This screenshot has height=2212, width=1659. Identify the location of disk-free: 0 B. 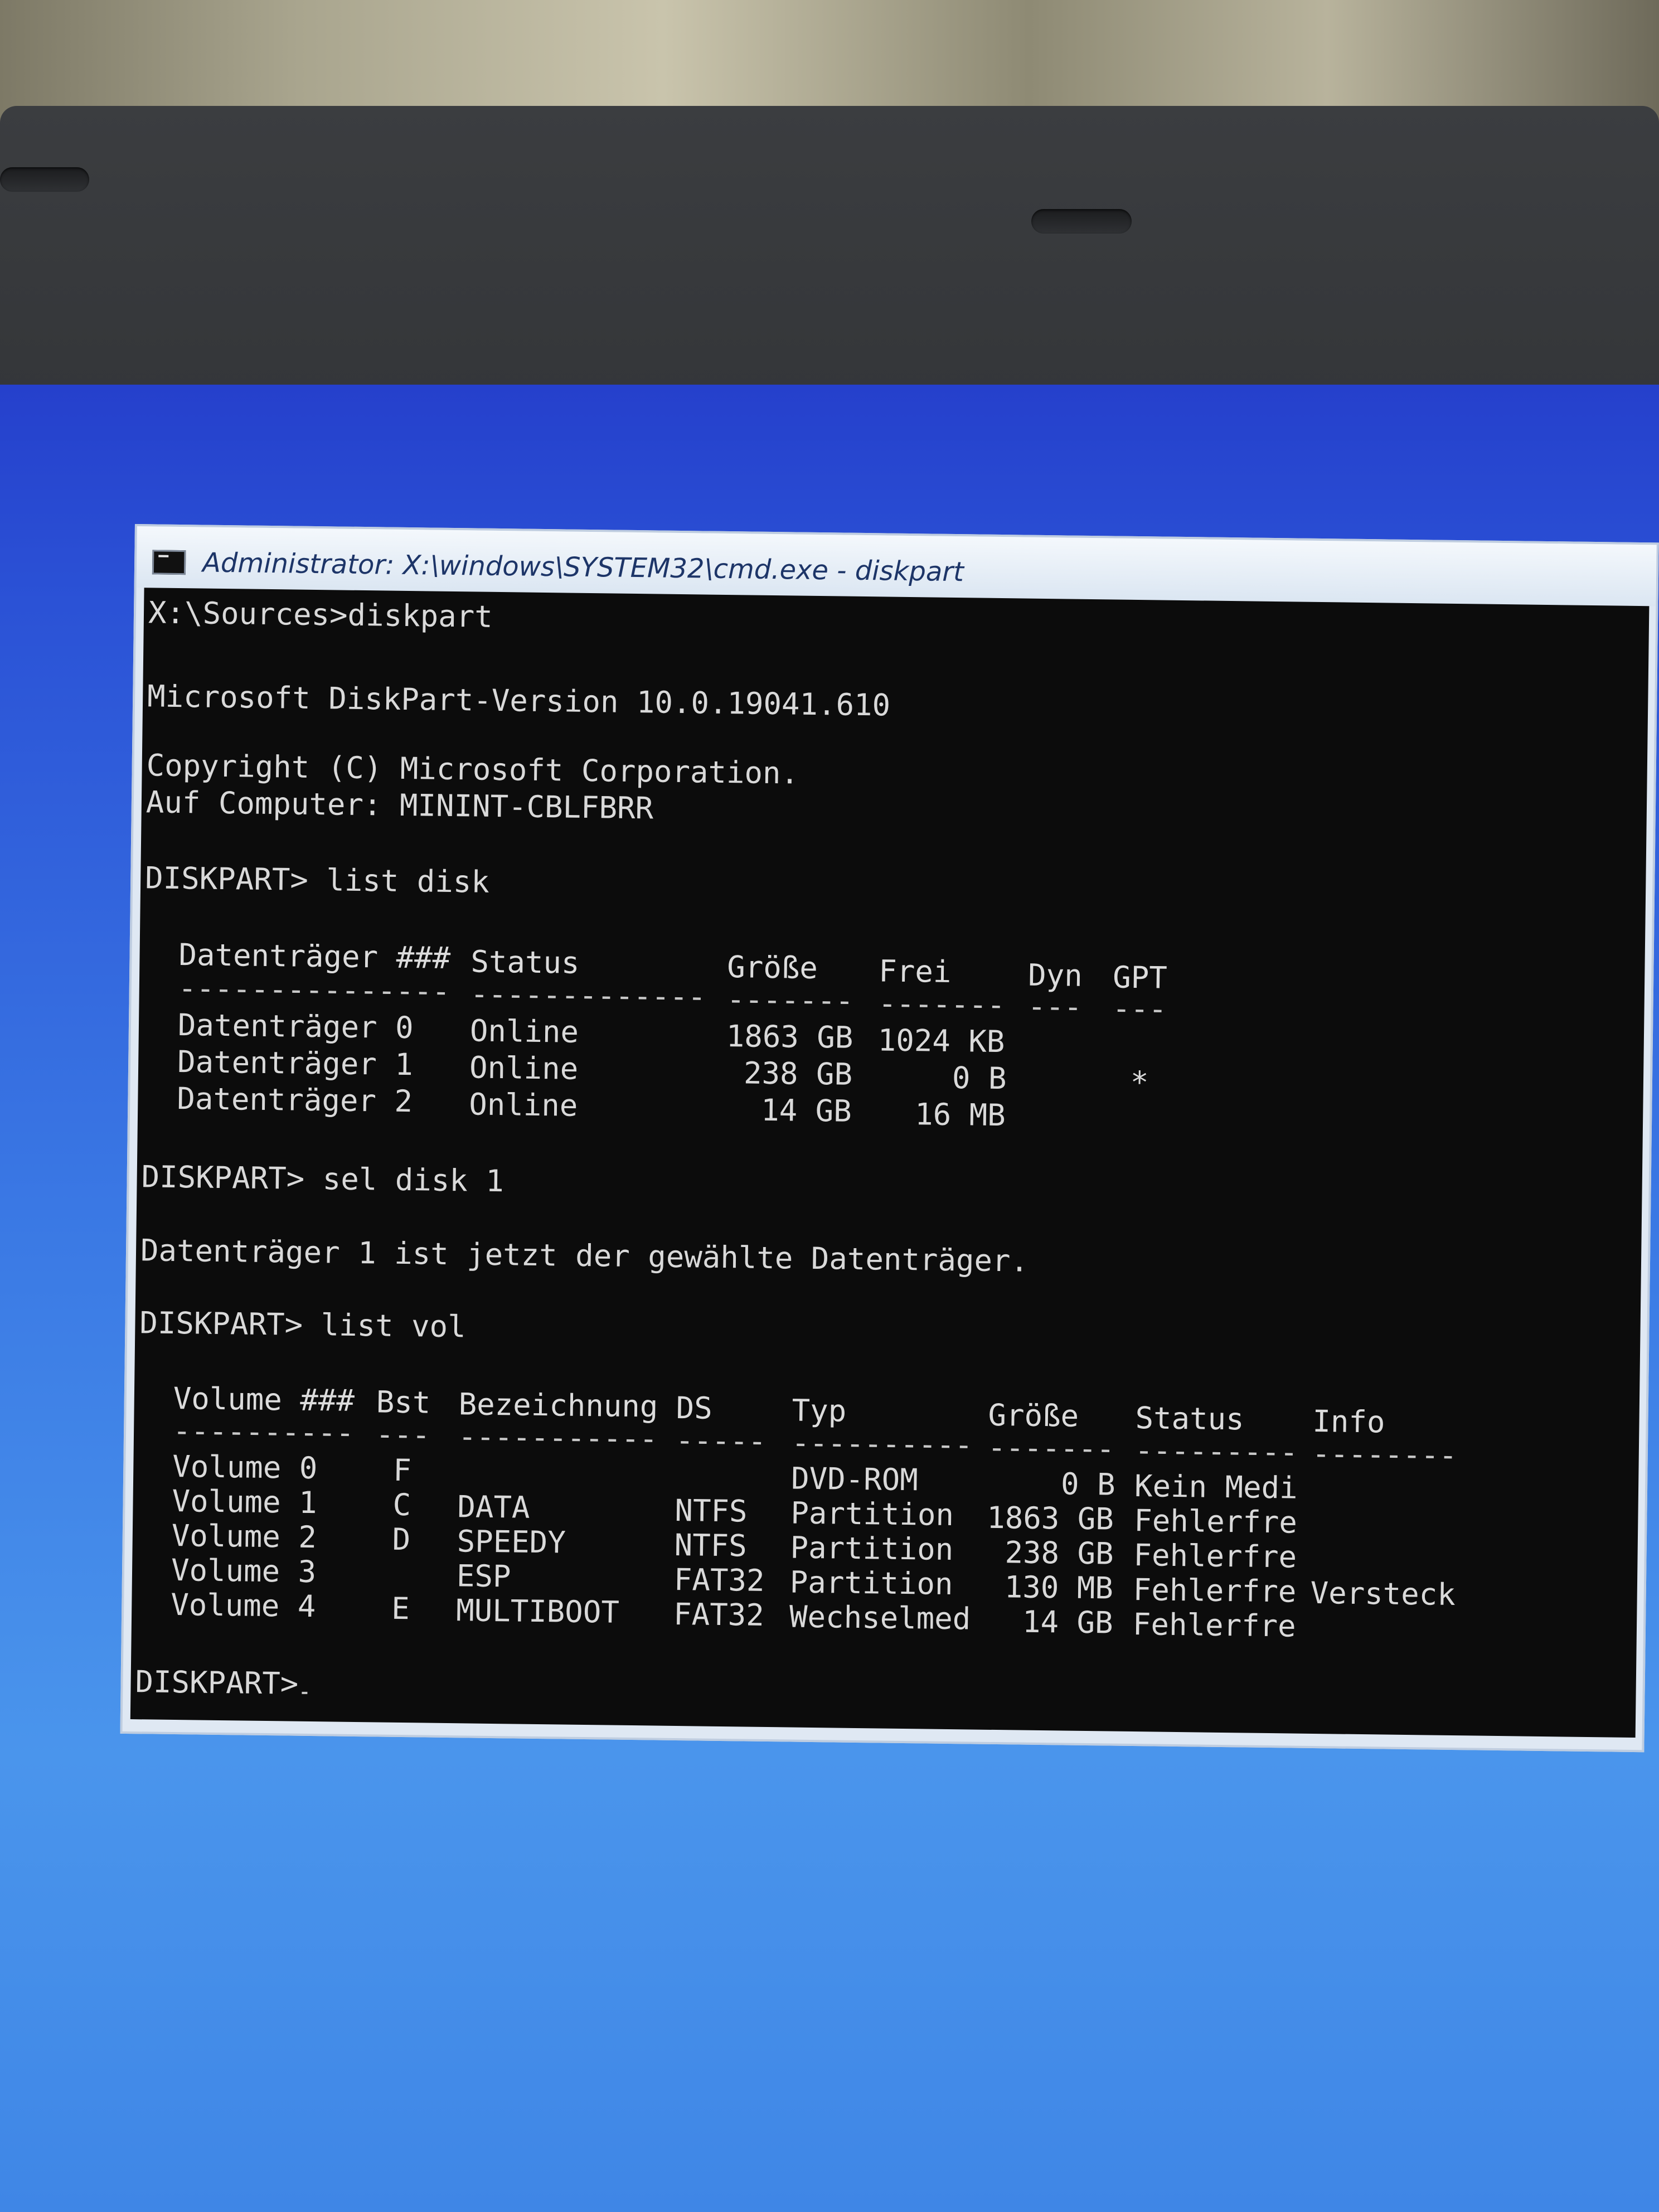
(979, 1078).